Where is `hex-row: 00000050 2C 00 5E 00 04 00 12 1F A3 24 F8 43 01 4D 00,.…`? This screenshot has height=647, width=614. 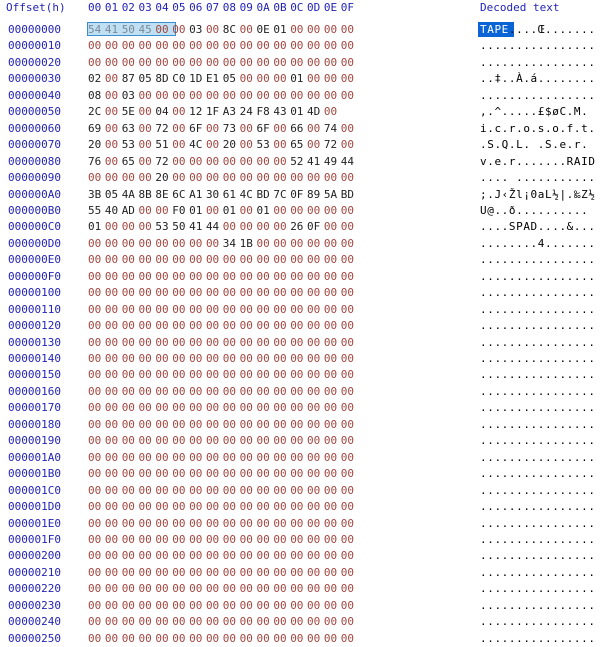
hex-row: 00000050 2C 00 5E 00 04 00 12 1F A3 24 F8 43 01 4D 00,.… is located at coordinates (307, 112).